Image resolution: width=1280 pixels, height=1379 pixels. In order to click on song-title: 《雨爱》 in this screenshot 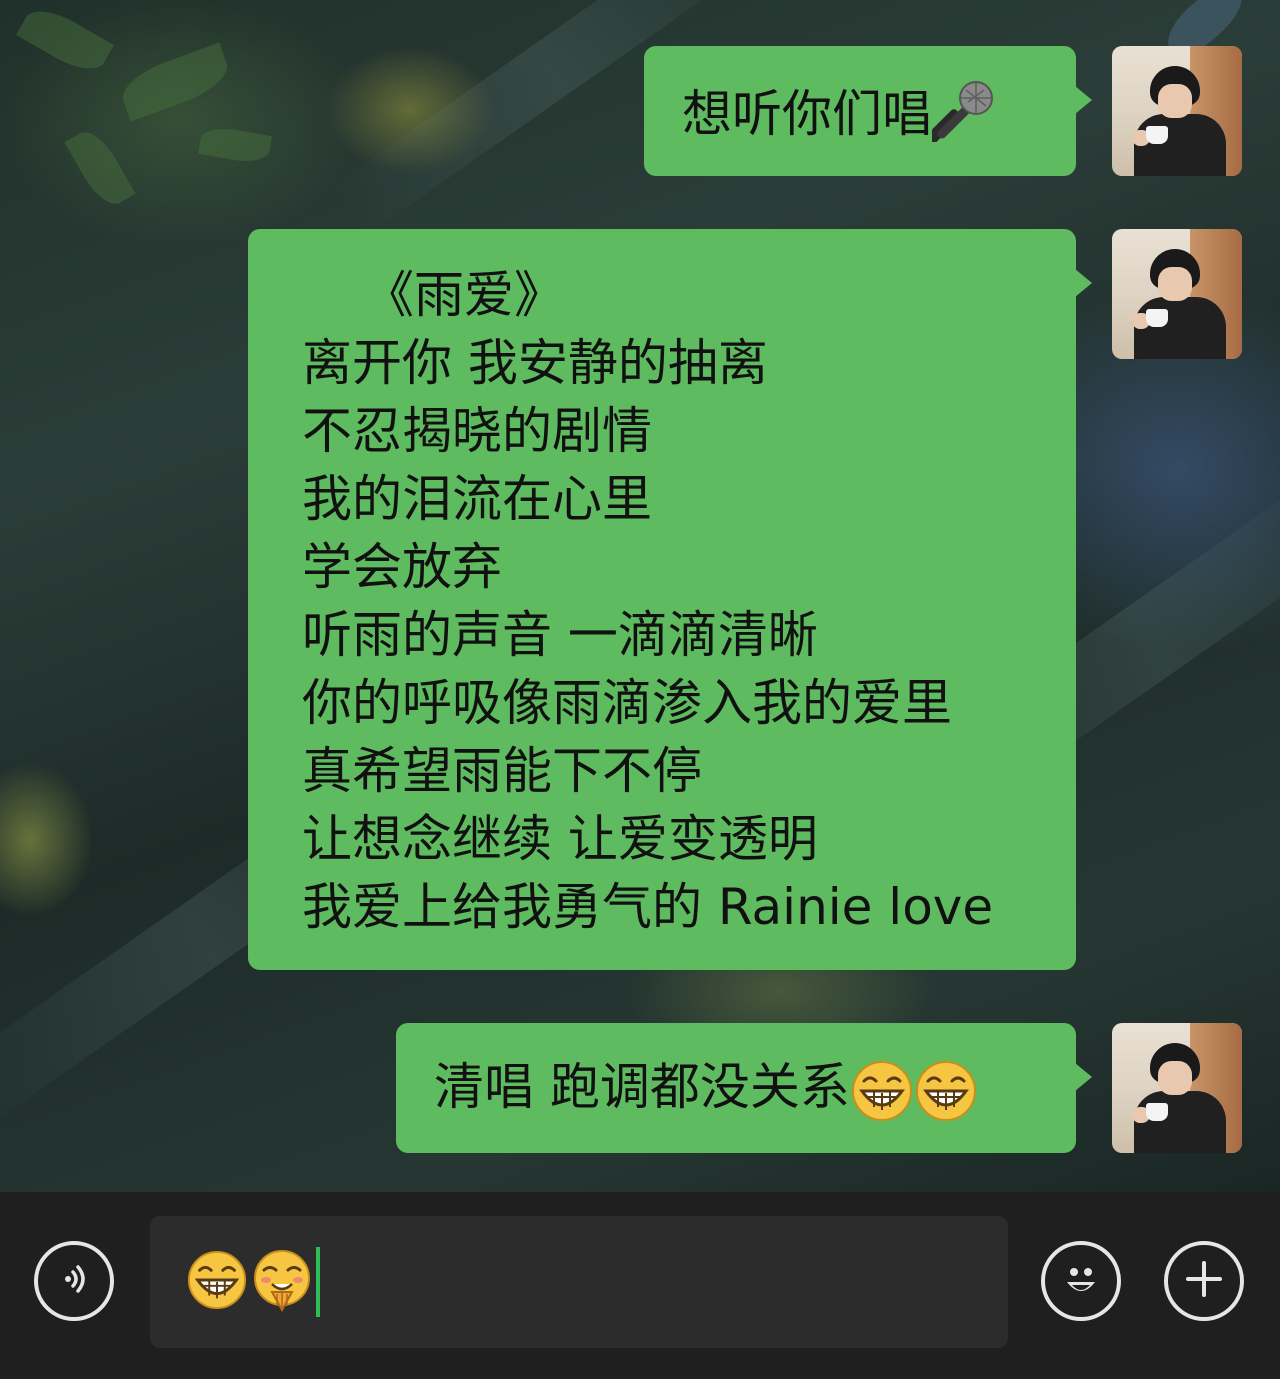, I will do `click(464, 295)`.